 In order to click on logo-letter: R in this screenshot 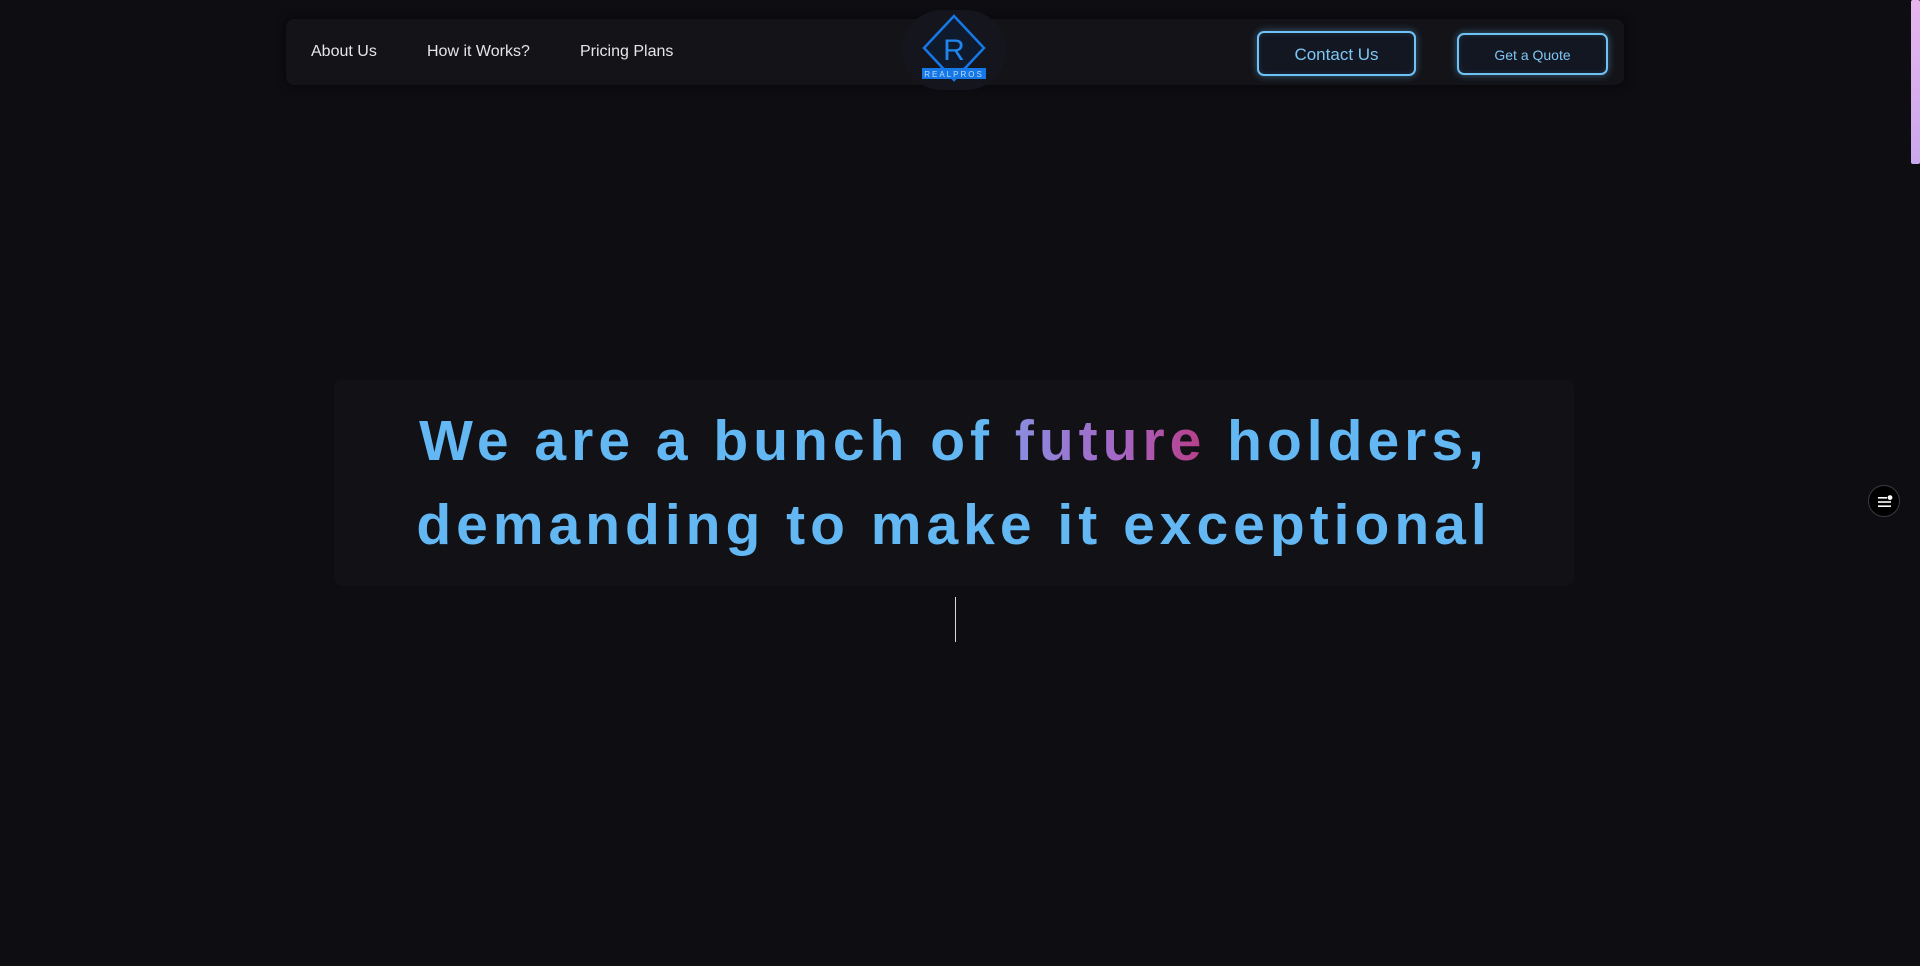, I will do `click(954, 50)`.